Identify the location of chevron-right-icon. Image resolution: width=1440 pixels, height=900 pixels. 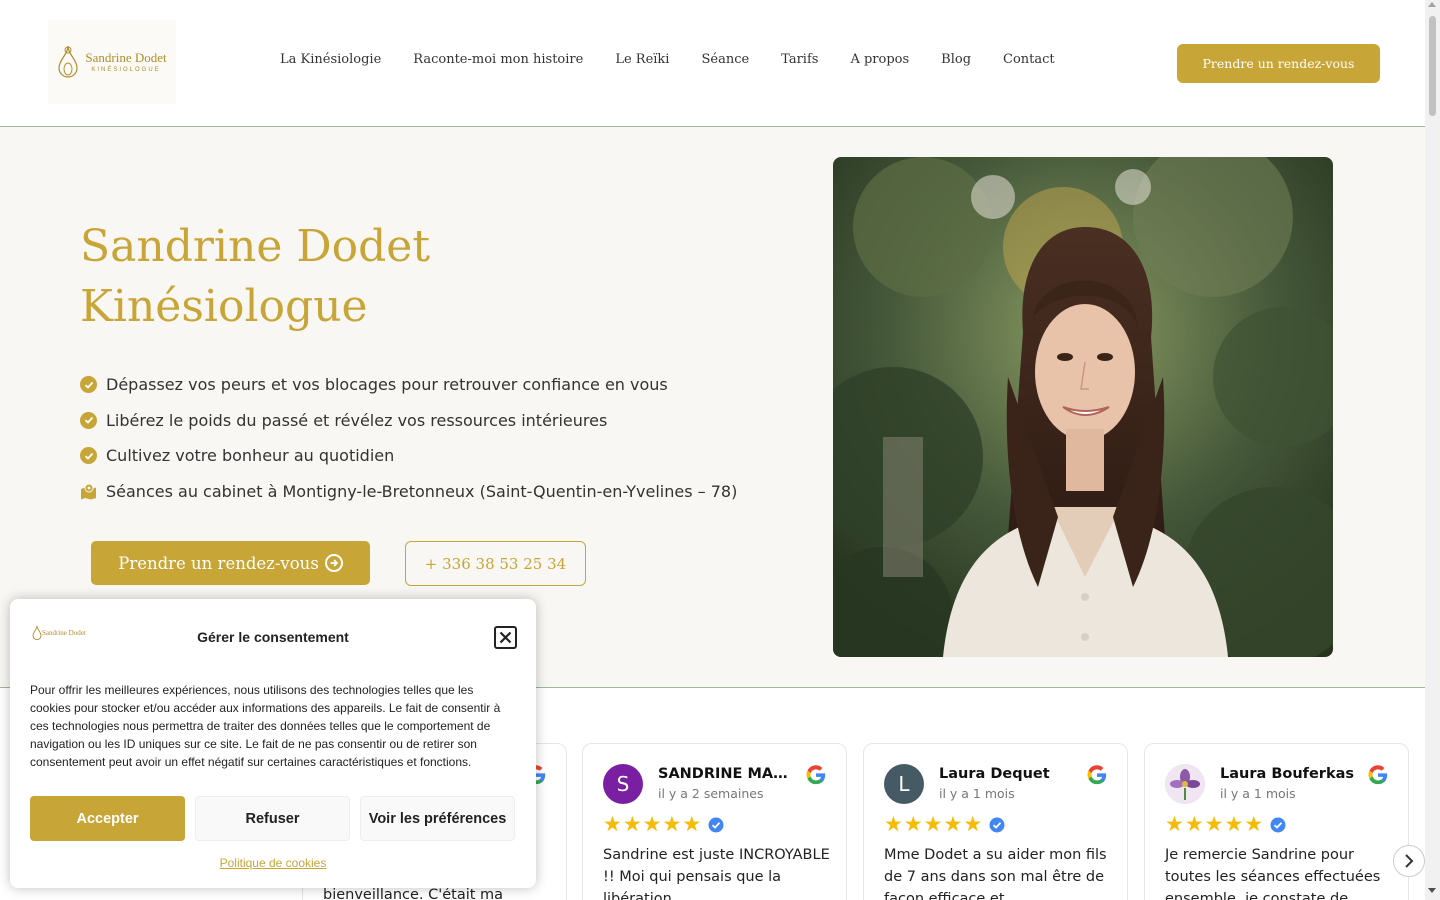
(1409, 861).